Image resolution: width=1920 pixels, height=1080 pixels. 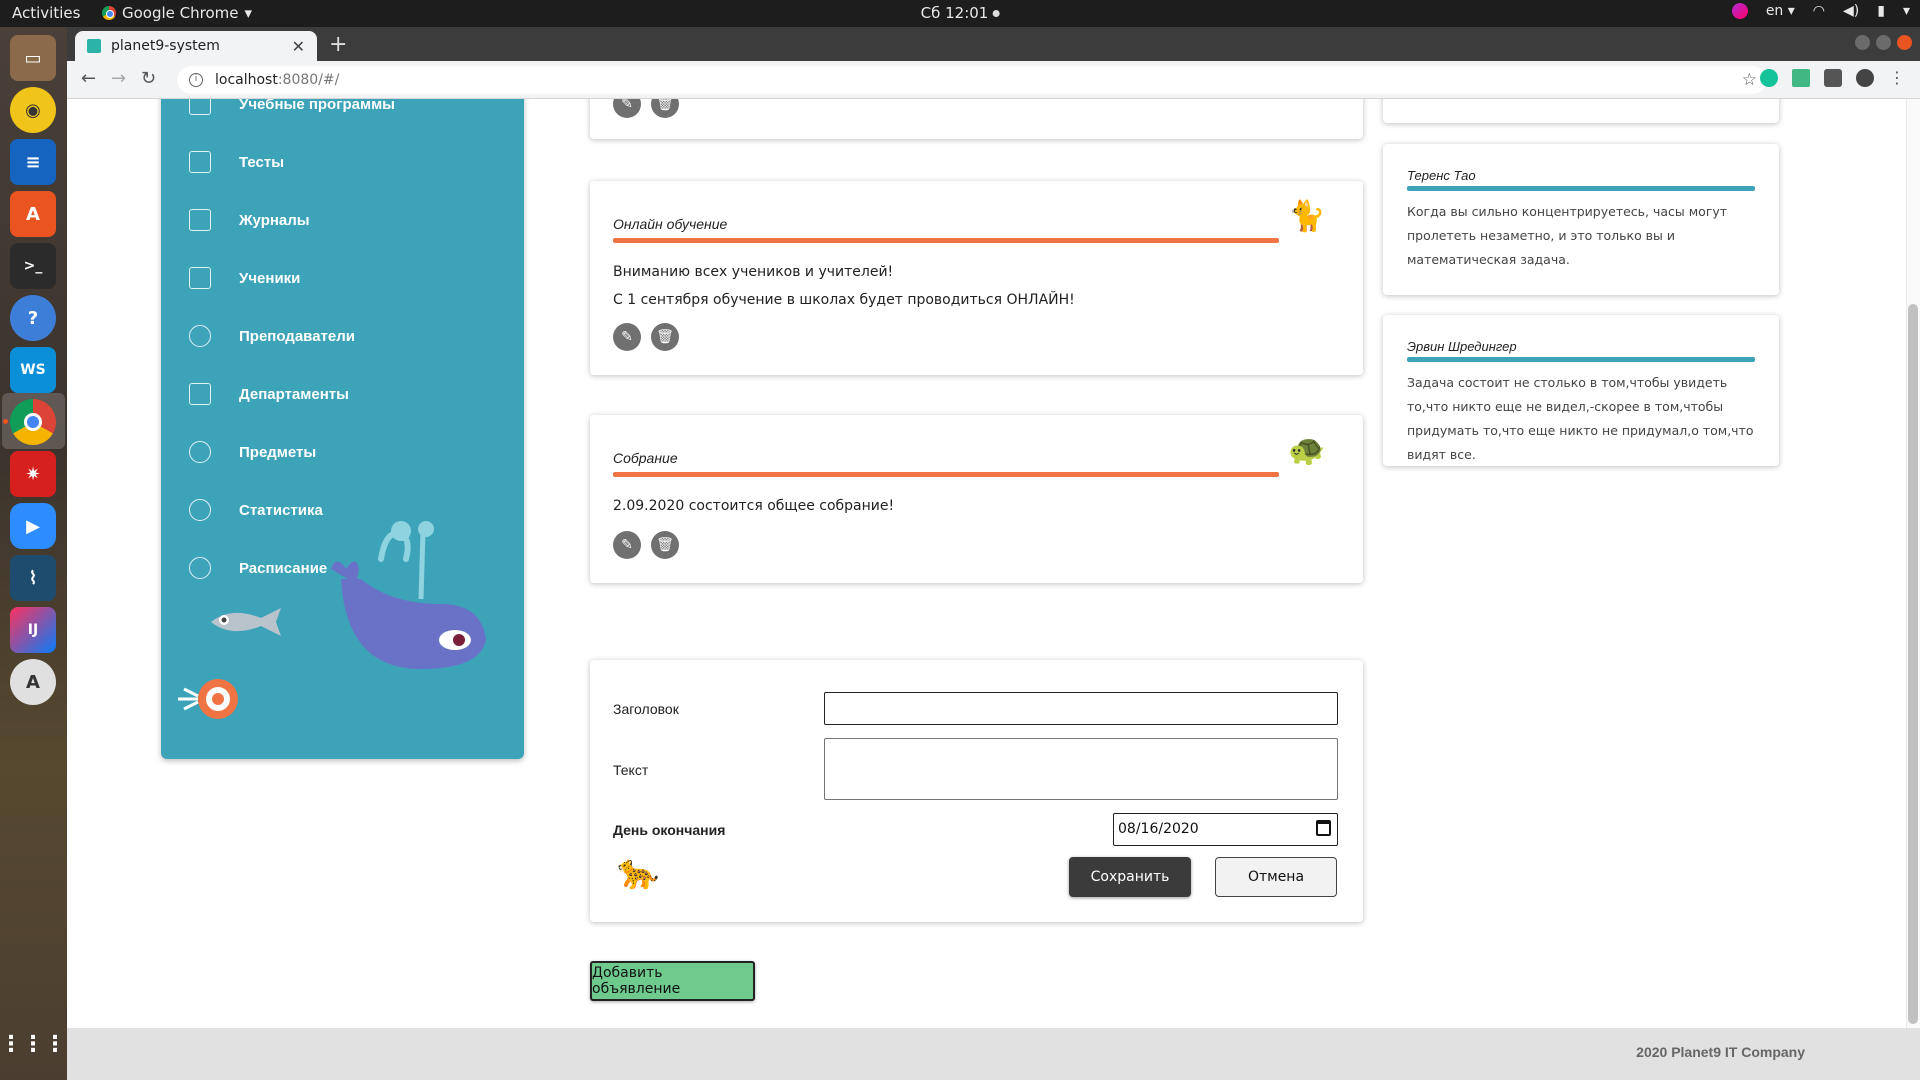 What do you see at coordinates (180, 13) in the screenshot?
I see `app-name: Google Chrome` at bounding box center [180, 13].